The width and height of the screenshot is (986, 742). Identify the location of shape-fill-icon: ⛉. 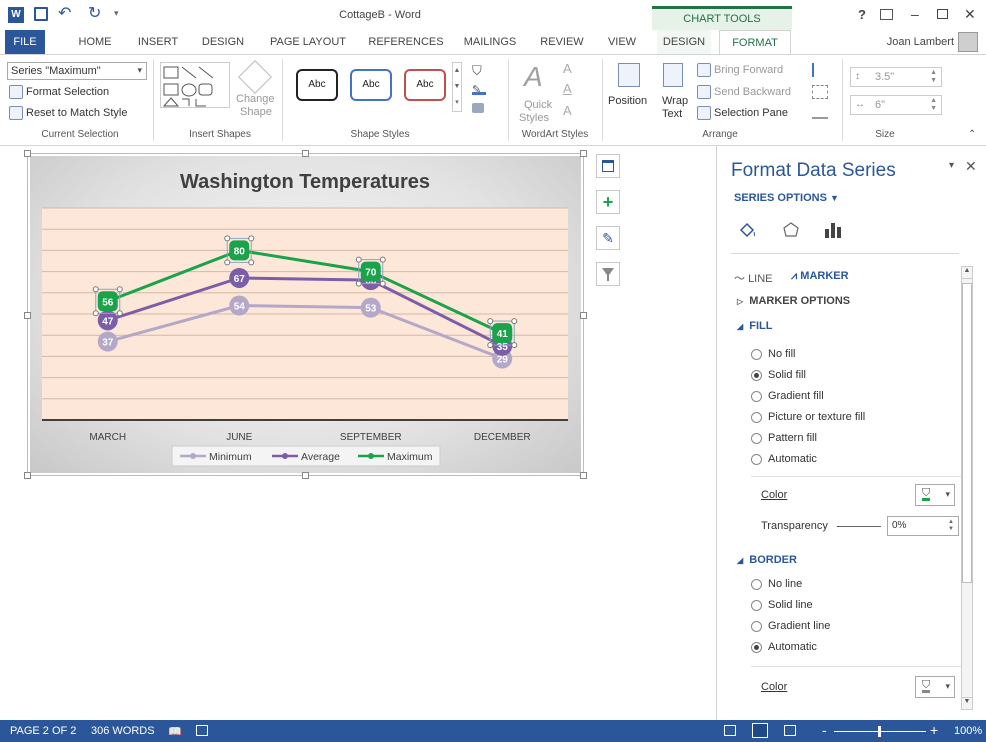
(477, 71).